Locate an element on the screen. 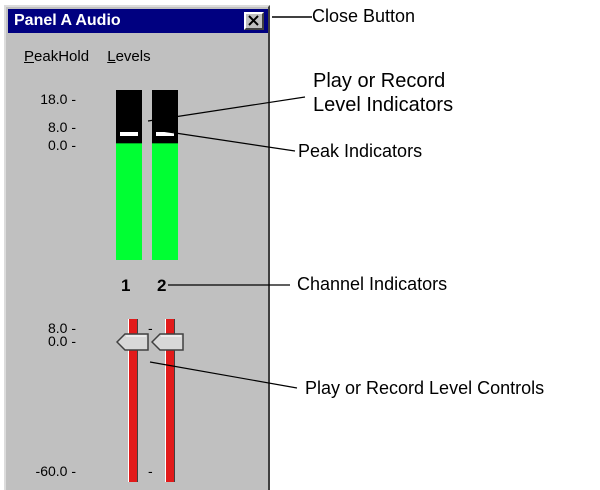 The height and width of the screenshot is (490, 600). callout-level-controls: Play or Record Level Controls is located at coordinates (425, 388).